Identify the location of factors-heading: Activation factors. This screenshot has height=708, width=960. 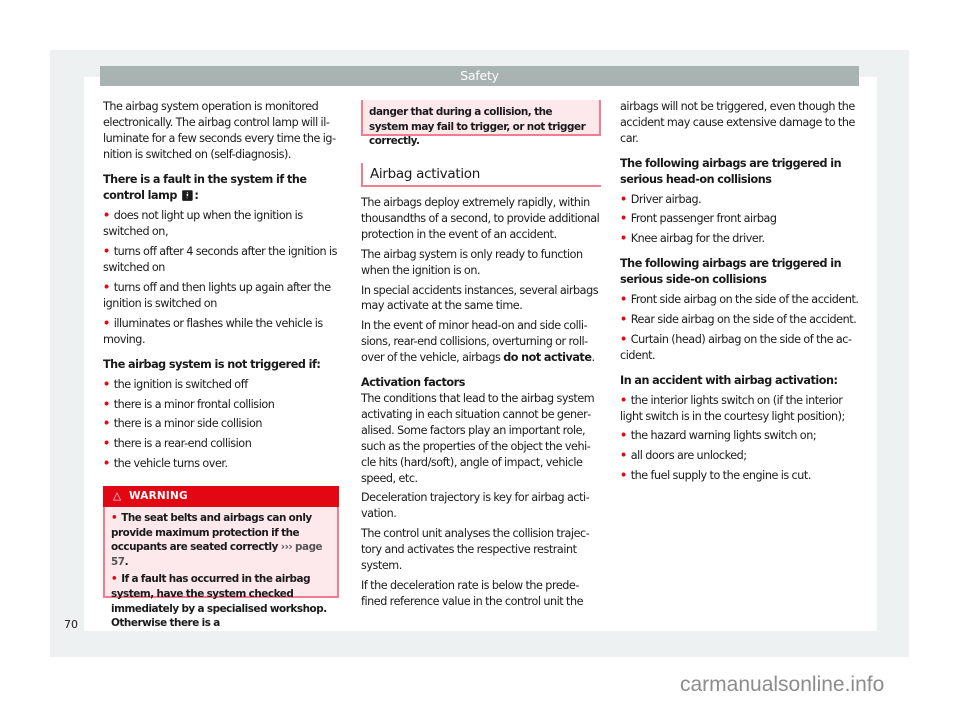
(413, 383).